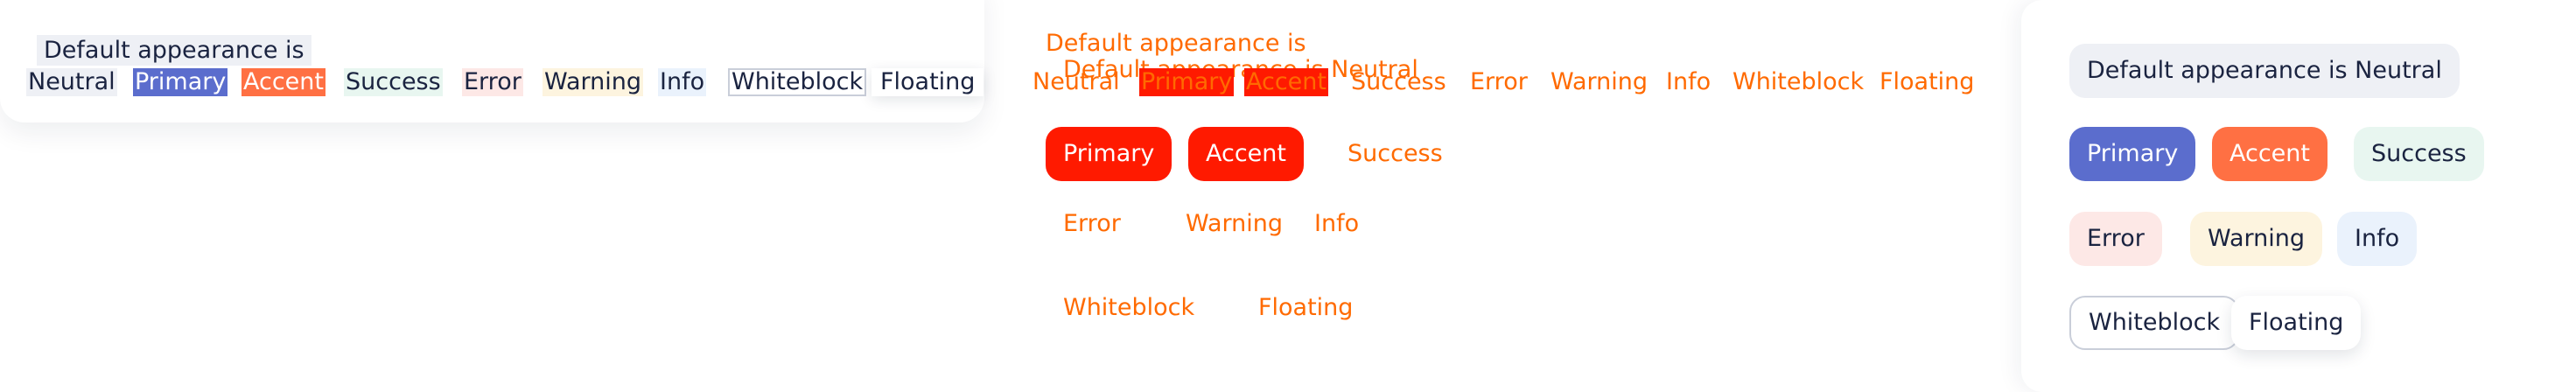 Image resolution: width=2576 pixels, height=392 pixels. What do you see at coordinates (2270, 154) in the screenshot?
I see `chip-accent: Accent` at bounding box center [2270, 154].